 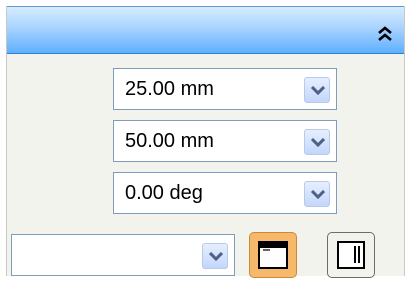 I want to click on offset-x-combo: 25.00 mm, so click(x=225, y=89).